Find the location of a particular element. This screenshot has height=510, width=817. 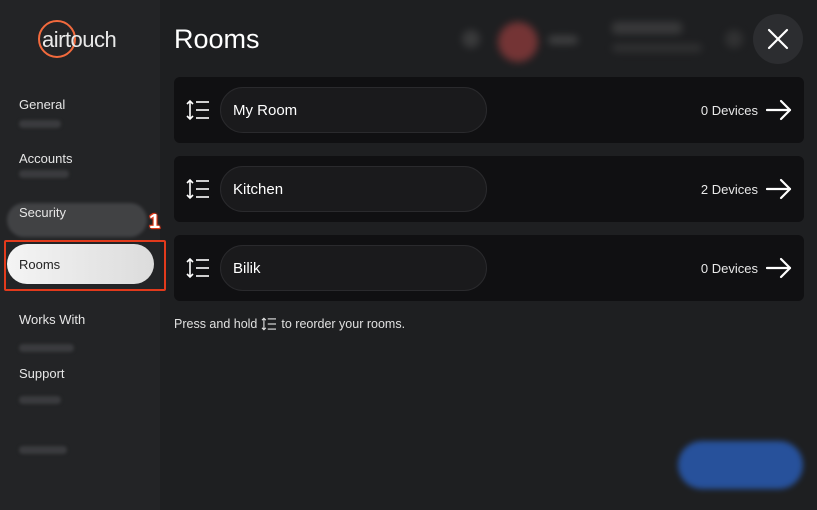

room-name: Kitchen is located at coordinates (258, 189).